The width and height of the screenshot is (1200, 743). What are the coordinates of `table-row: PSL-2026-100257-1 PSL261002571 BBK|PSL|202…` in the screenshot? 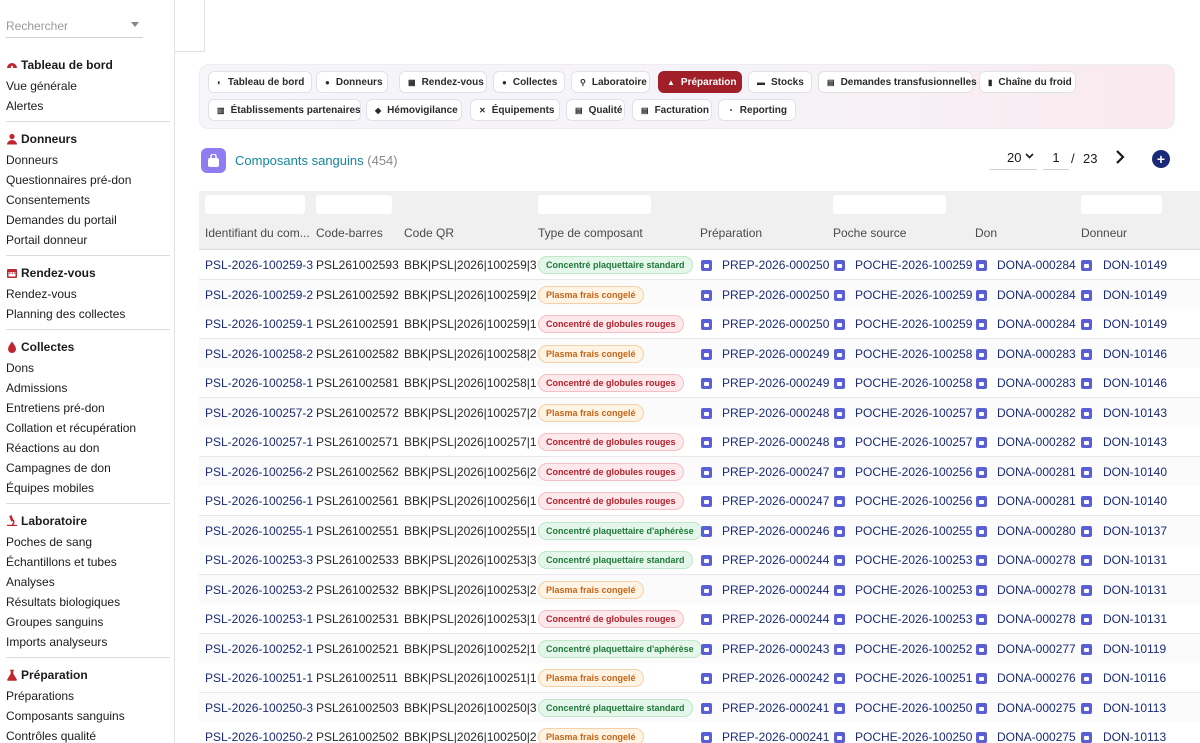 It's located at (699, 442).